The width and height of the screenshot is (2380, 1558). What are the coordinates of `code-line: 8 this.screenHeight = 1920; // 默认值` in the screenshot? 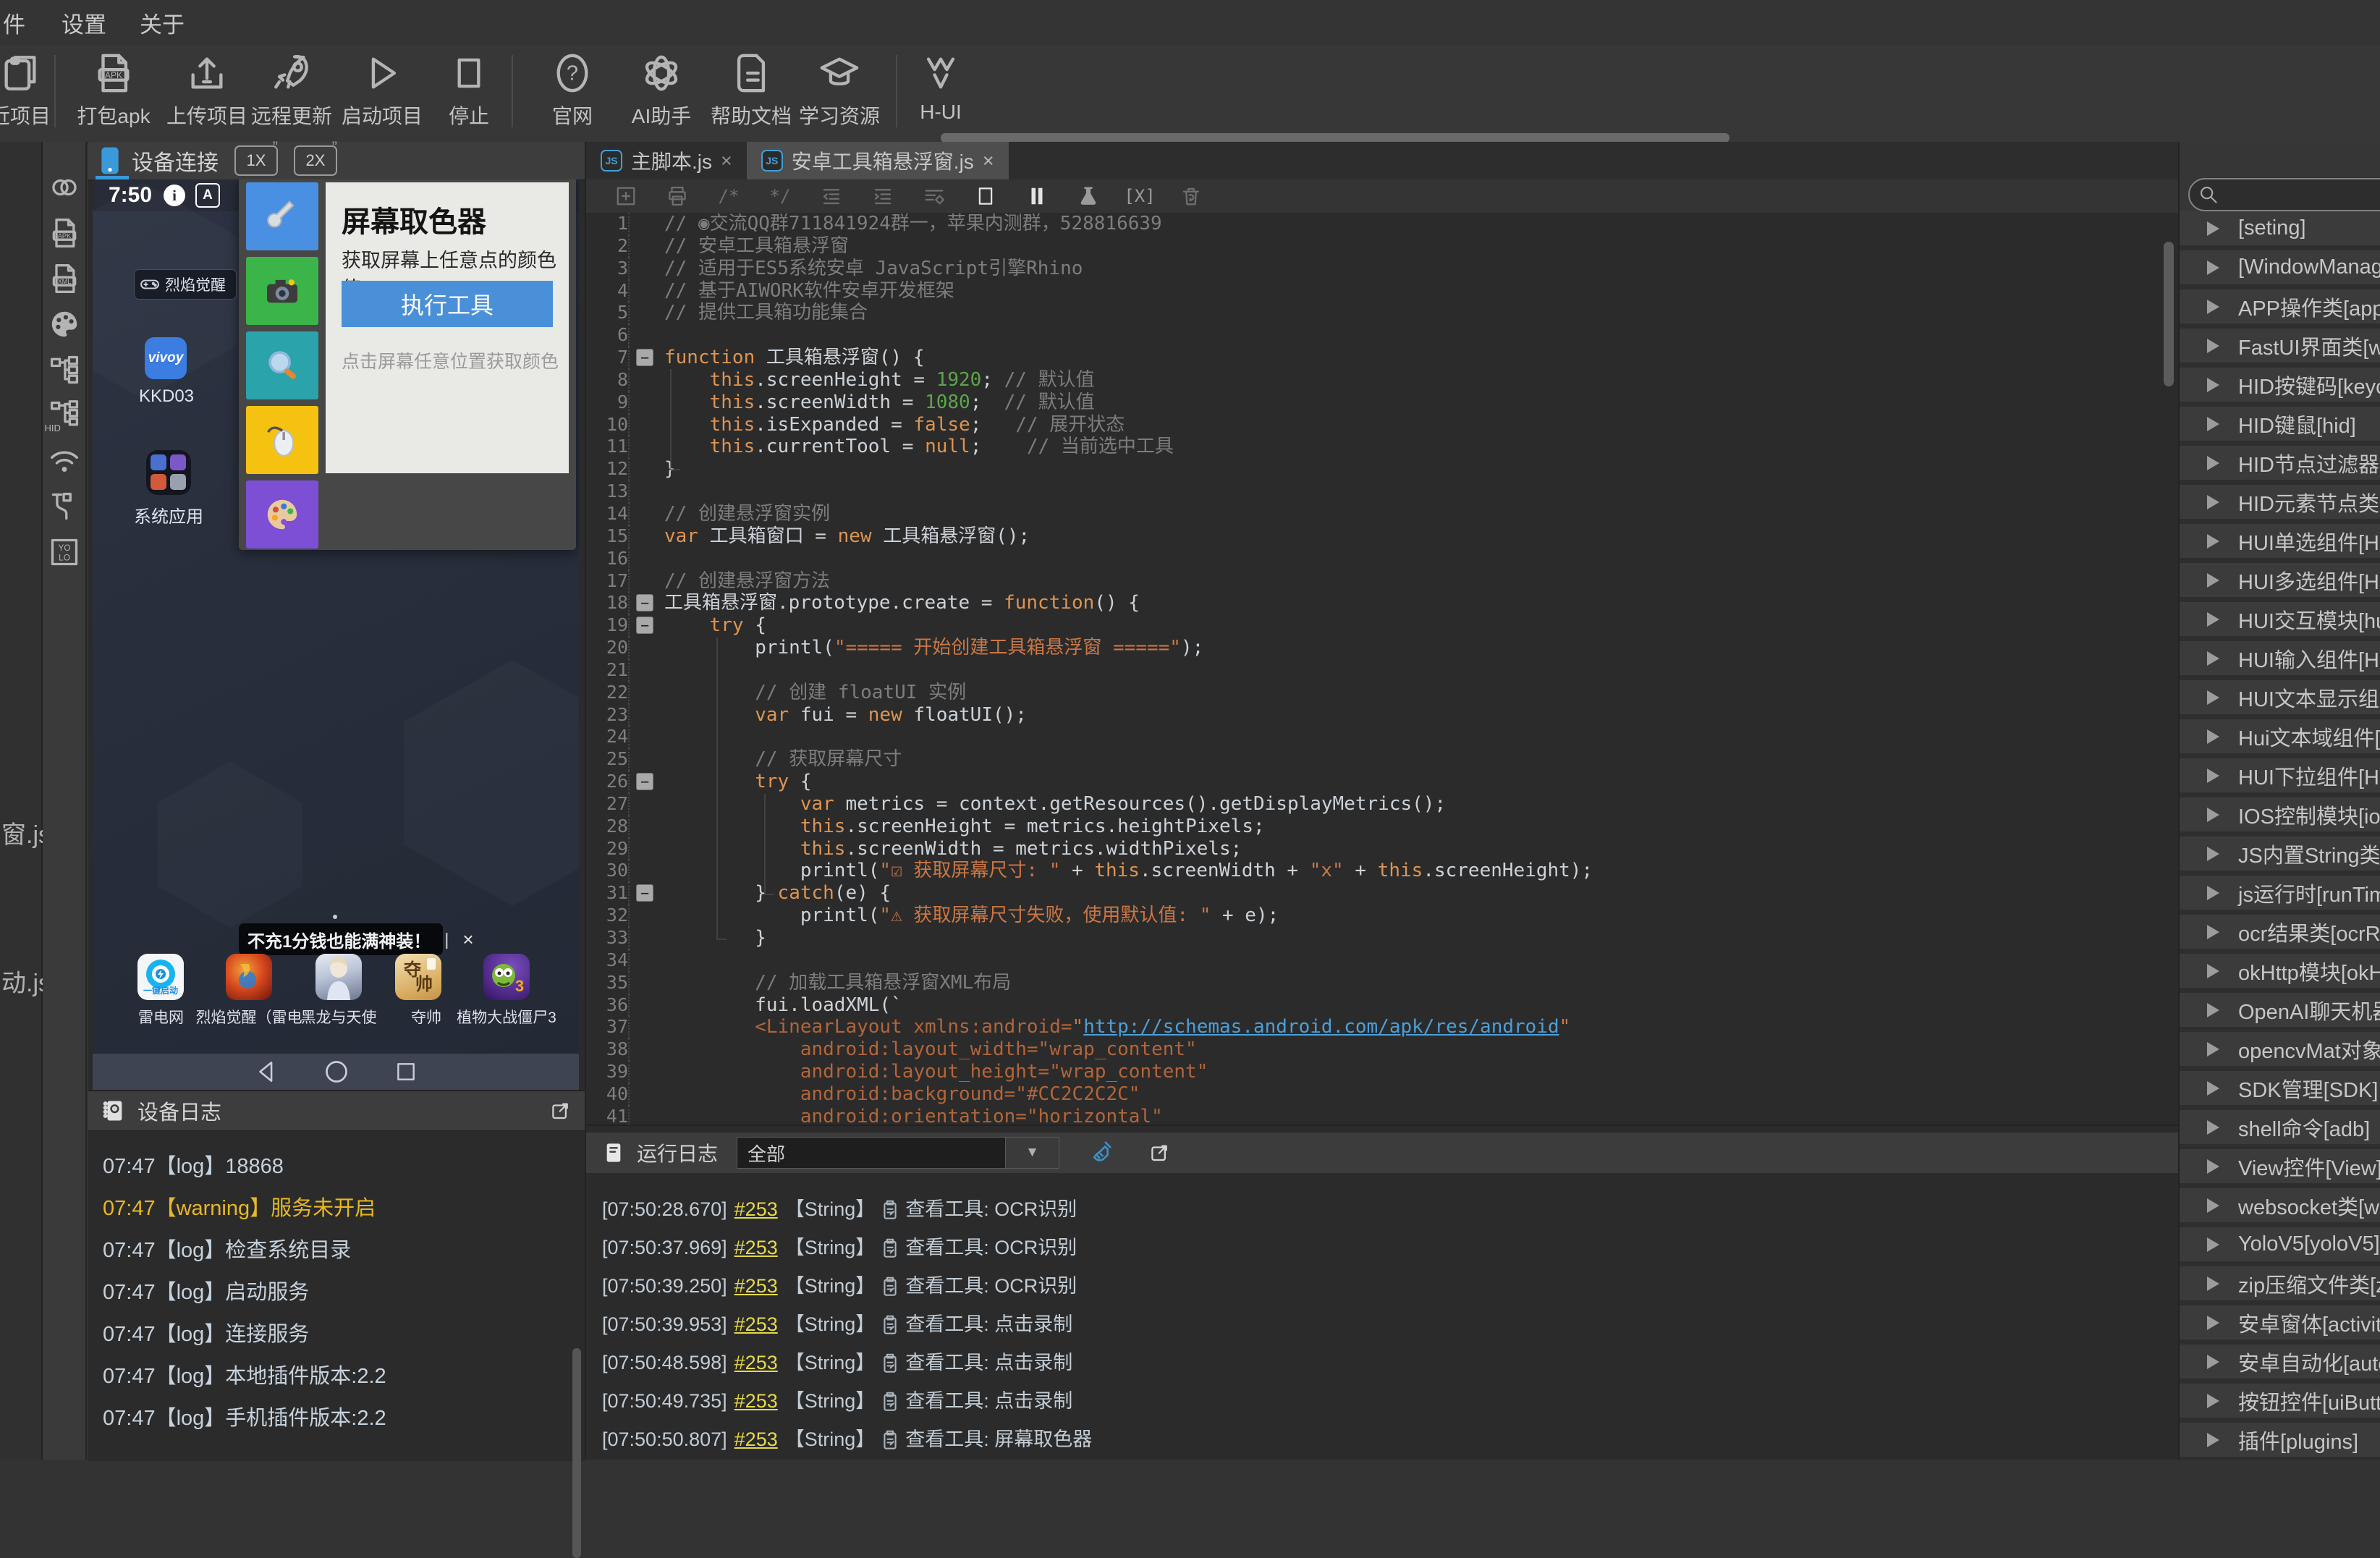 It's located at (1382, 379).